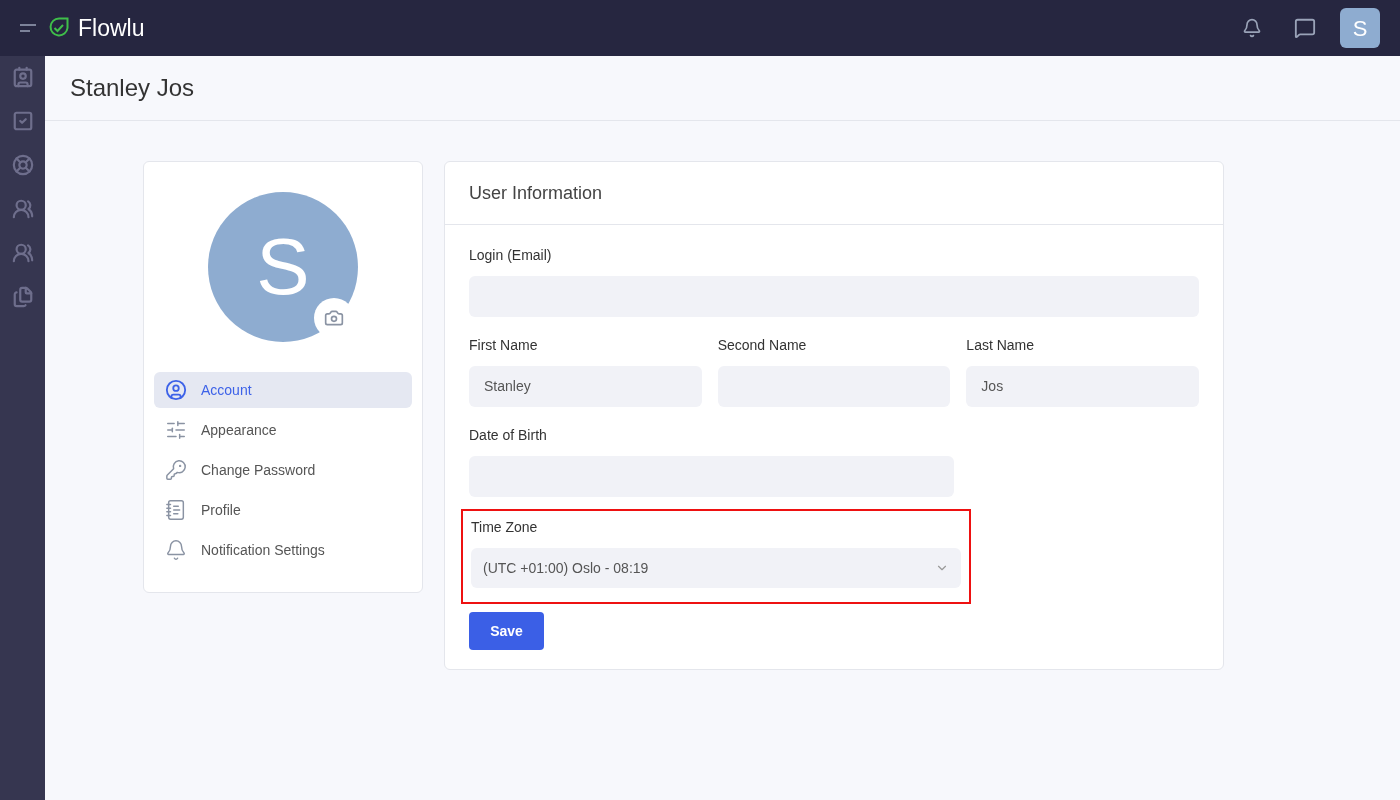  Describe the element at coordinates (22, 165) in the screenshot. I see `lifebuoy-icon` at that location.